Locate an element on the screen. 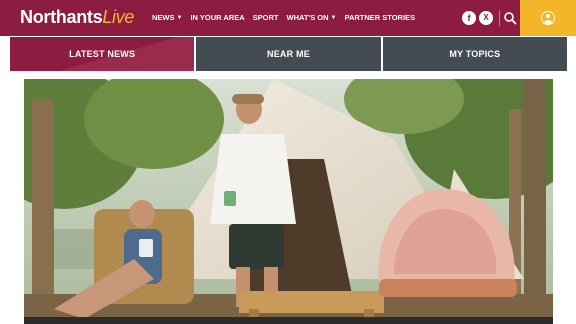 The height and width of the screenshot is (324, 576). tab-near-me: NEAR ME is located at coordinates (288, 54).